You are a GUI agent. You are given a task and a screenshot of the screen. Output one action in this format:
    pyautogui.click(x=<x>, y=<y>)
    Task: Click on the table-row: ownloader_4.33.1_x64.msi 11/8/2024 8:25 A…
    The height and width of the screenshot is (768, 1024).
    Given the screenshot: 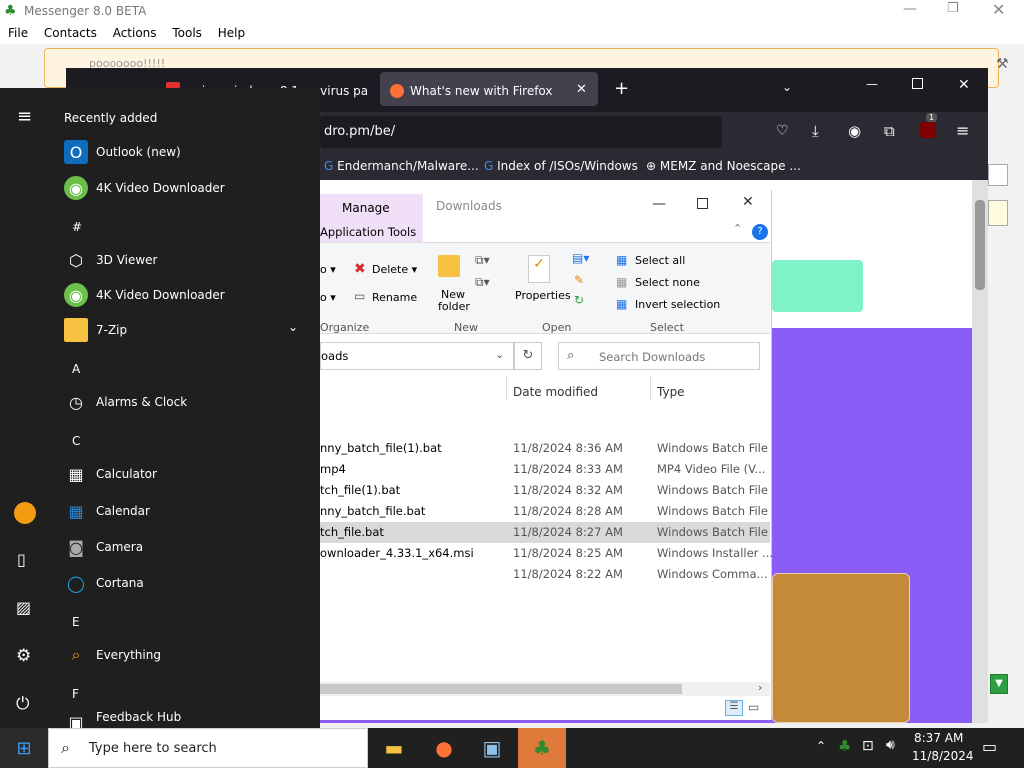 What is the action you would take?
    pyautogui.click(x=546, y=553)
    